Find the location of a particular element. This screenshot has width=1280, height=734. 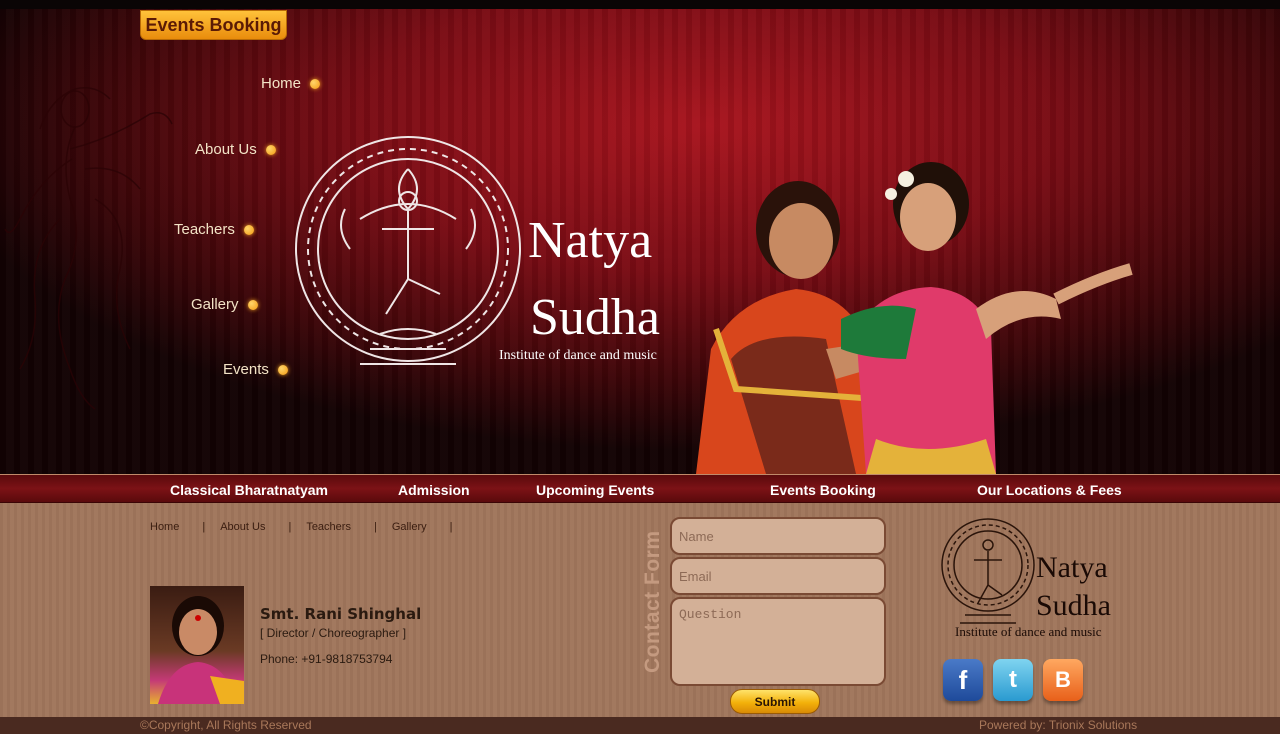

footer-link-about-us: About Us is located at coordinates (242, 527).